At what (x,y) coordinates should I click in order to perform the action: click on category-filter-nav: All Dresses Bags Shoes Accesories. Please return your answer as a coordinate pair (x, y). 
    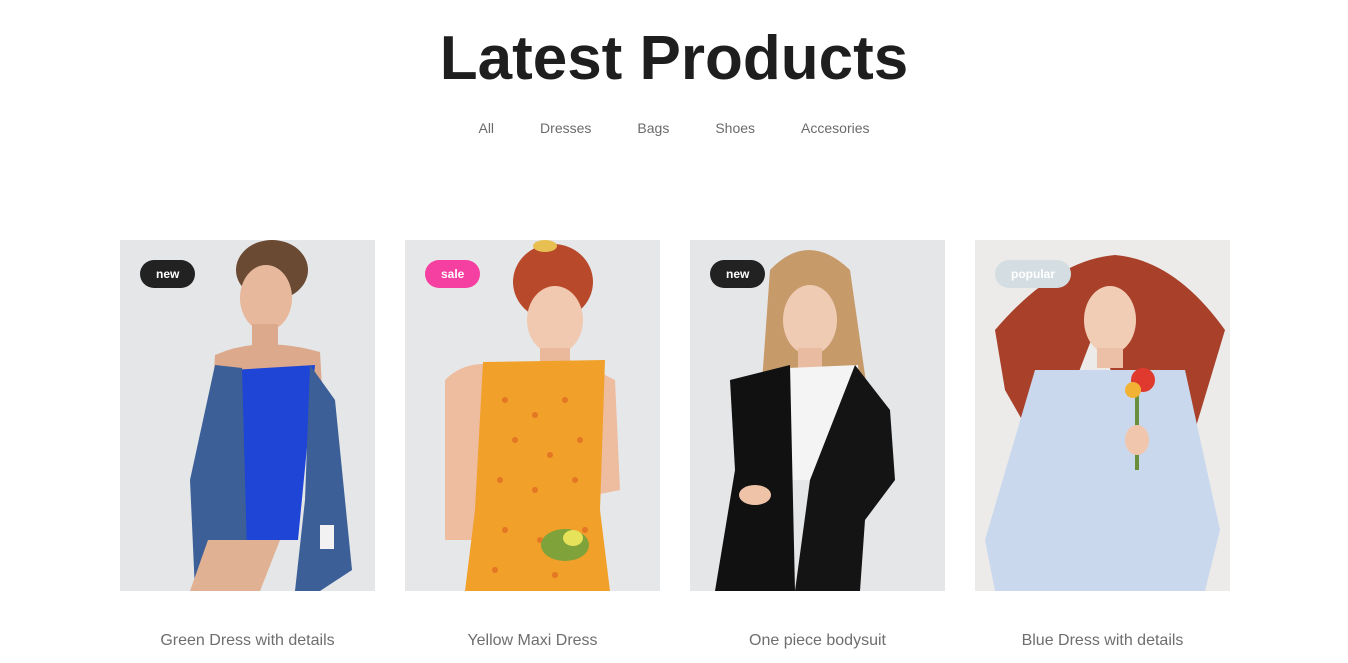
    Looking at the image, I should click on (674, 128).